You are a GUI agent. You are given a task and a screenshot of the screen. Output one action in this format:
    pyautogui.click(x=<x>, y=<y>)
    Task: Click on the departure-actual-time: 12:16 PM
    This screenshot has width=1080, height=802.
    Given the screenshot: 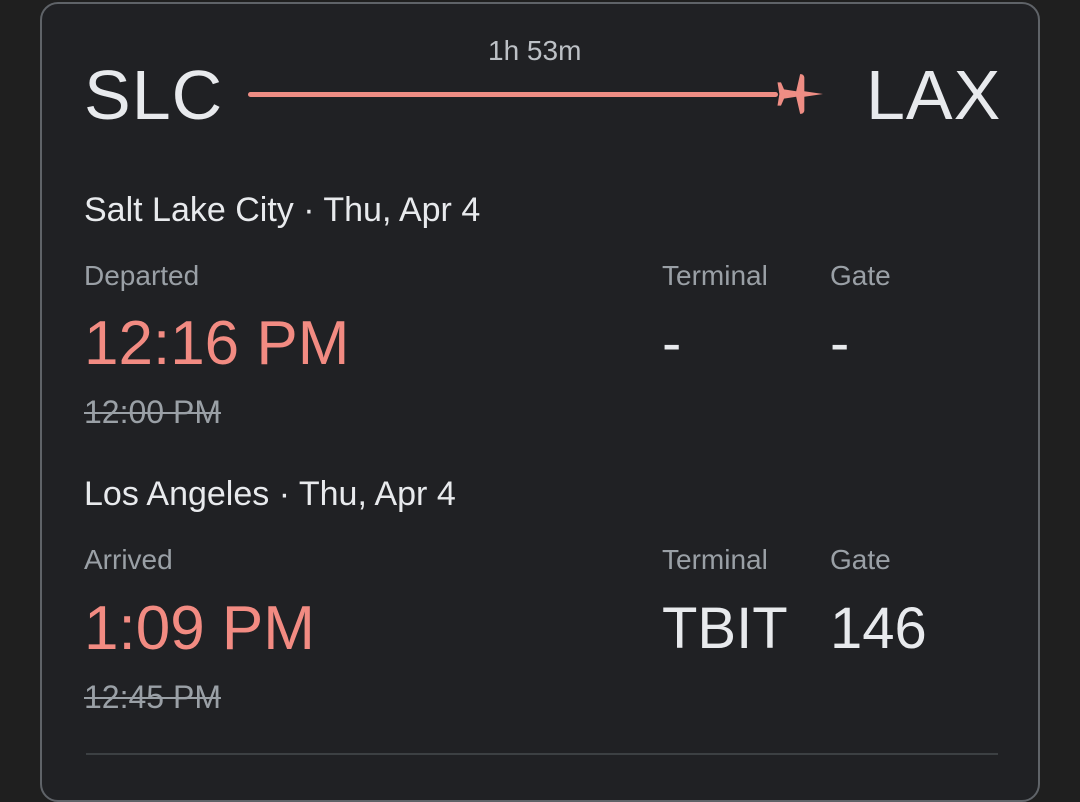 What is the action you would take?
    pyautogui.click(x=217, y=343)
    